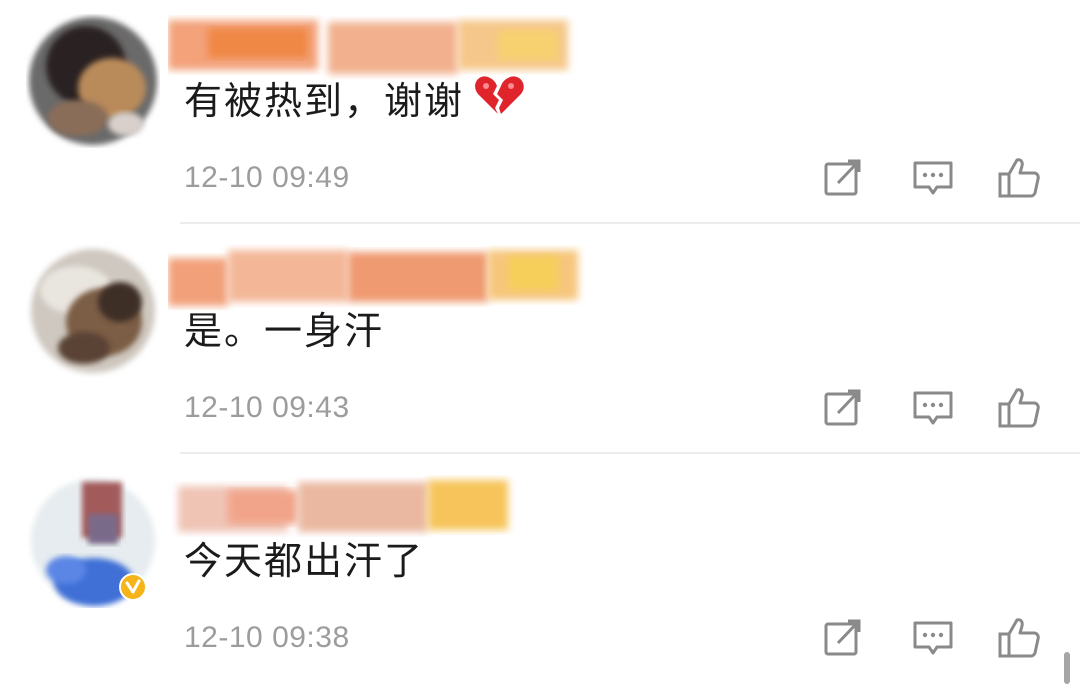 This screenshot has height=690, width=1080. I want to click on comment-text-content: 有被热到，谢谢, so click(324, 101).